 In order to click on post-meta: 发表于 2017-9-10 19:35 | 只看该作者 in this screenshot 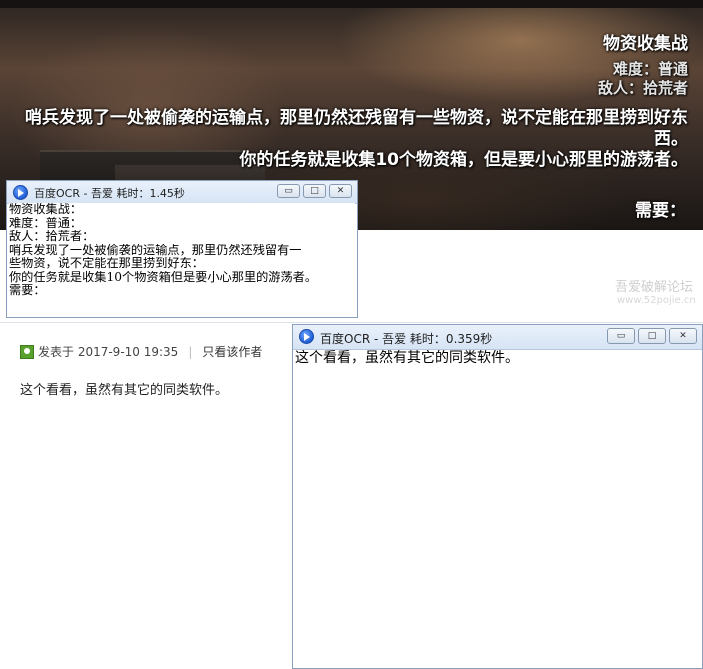, I will do `click(141, 351)`.